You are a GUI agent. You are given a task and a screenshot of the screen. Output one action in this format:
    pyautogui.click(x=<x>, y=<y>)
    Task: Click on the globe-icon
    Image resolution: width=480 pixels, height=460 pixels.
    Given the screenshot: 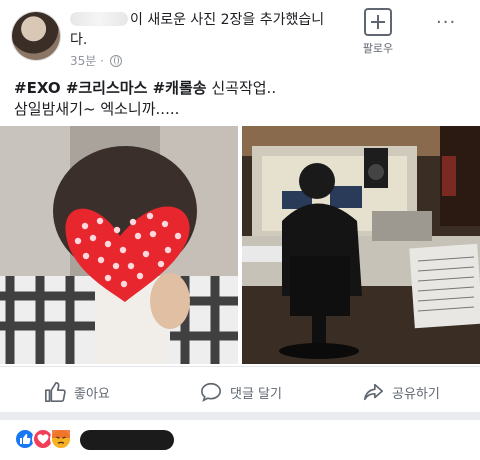 What is the action you would take?
    pyautogui.click(x=115, y=60)
    